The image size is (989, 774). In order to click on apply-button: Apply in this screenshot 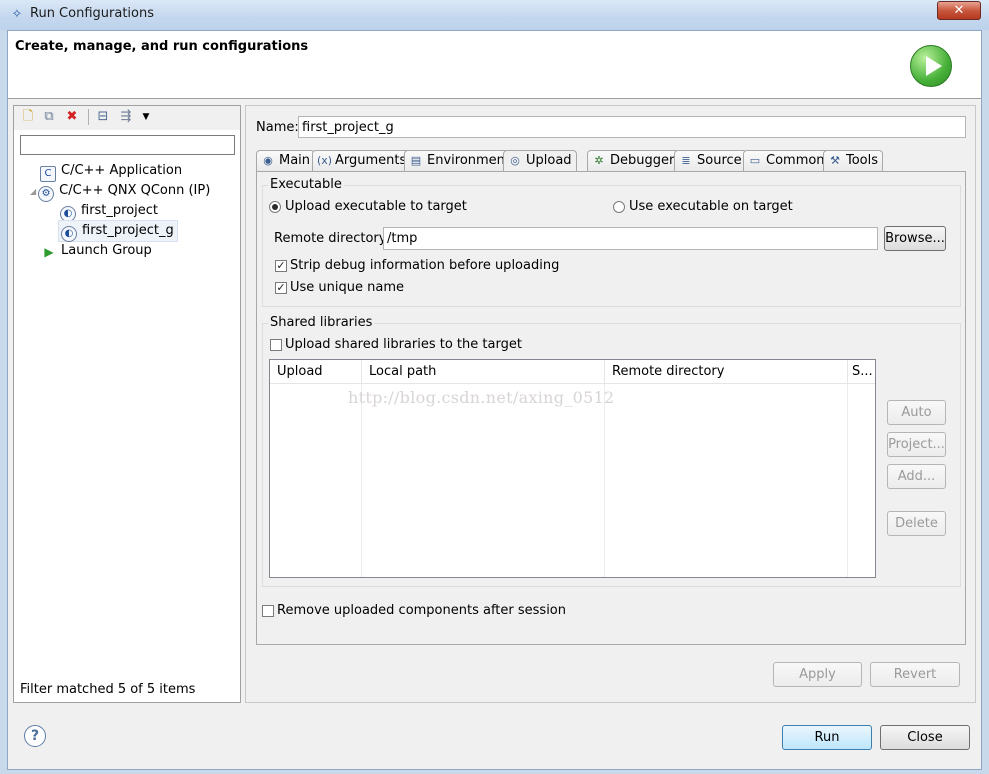, I will do `click(817, 674)`.